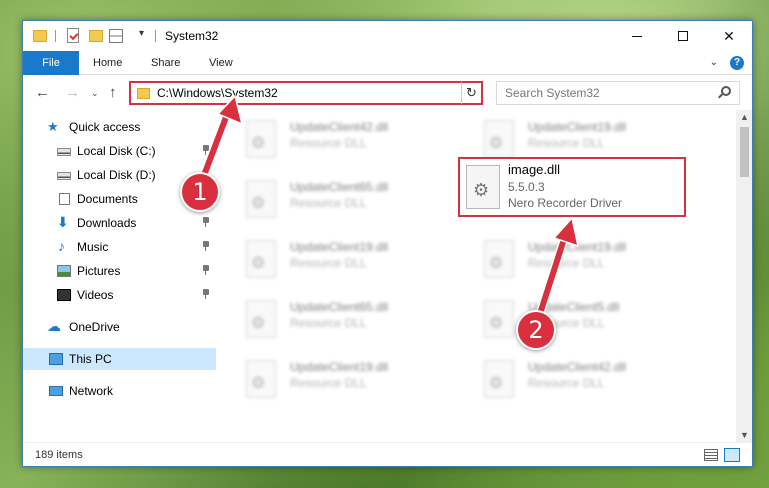 Image resolution: width=769 pixels, height=488 pixels. What do you see at coordinates (56, 359) in the screenshot?
I see `computer-icon` at bounding box center [56, 359].